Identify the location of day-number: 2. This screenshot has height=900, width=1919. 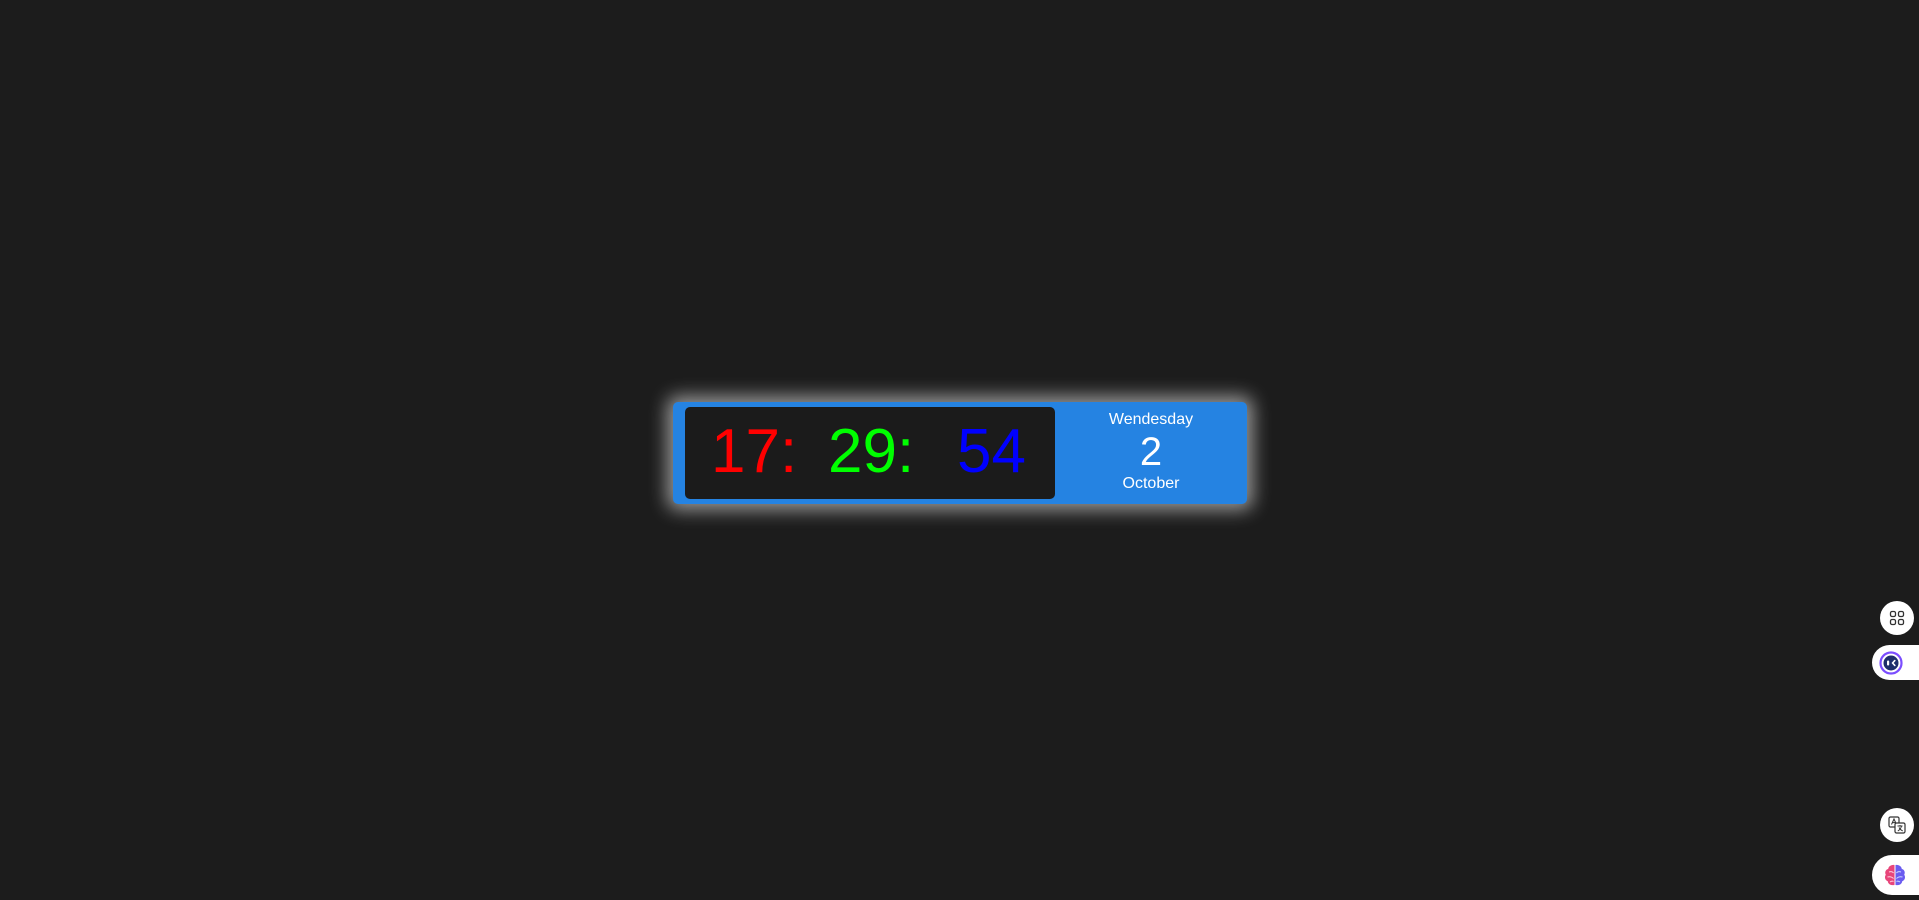
(1151, 452).